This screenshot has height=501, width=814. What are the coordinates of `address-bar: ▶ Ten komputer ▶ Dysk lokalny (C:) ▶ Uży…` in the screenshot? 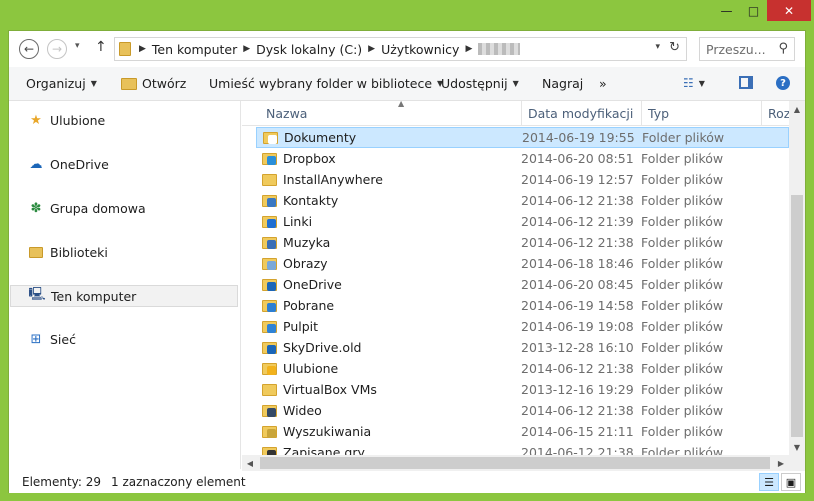 It's located at (400, 49).